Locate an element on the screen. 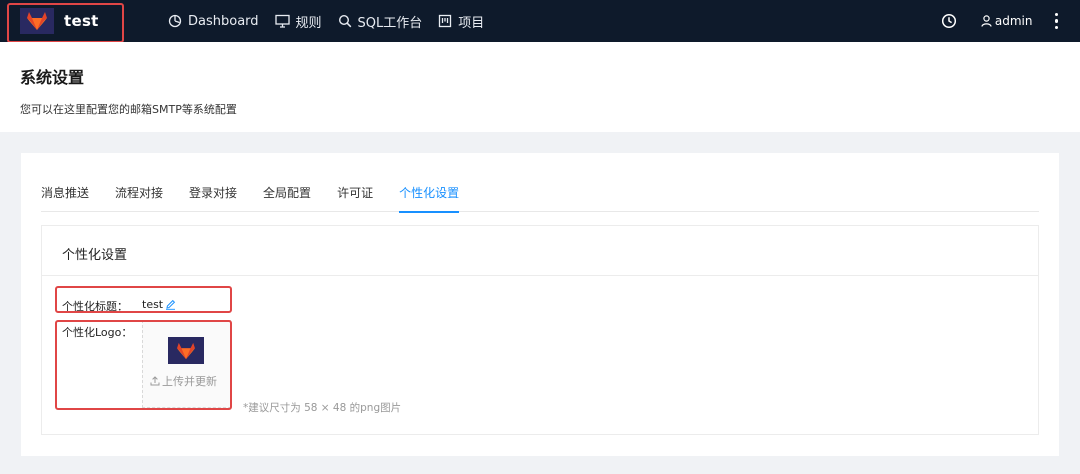 The width and height of the screenshot is (1080, 474). nav-right: admin is located at coordinates (999, 21).